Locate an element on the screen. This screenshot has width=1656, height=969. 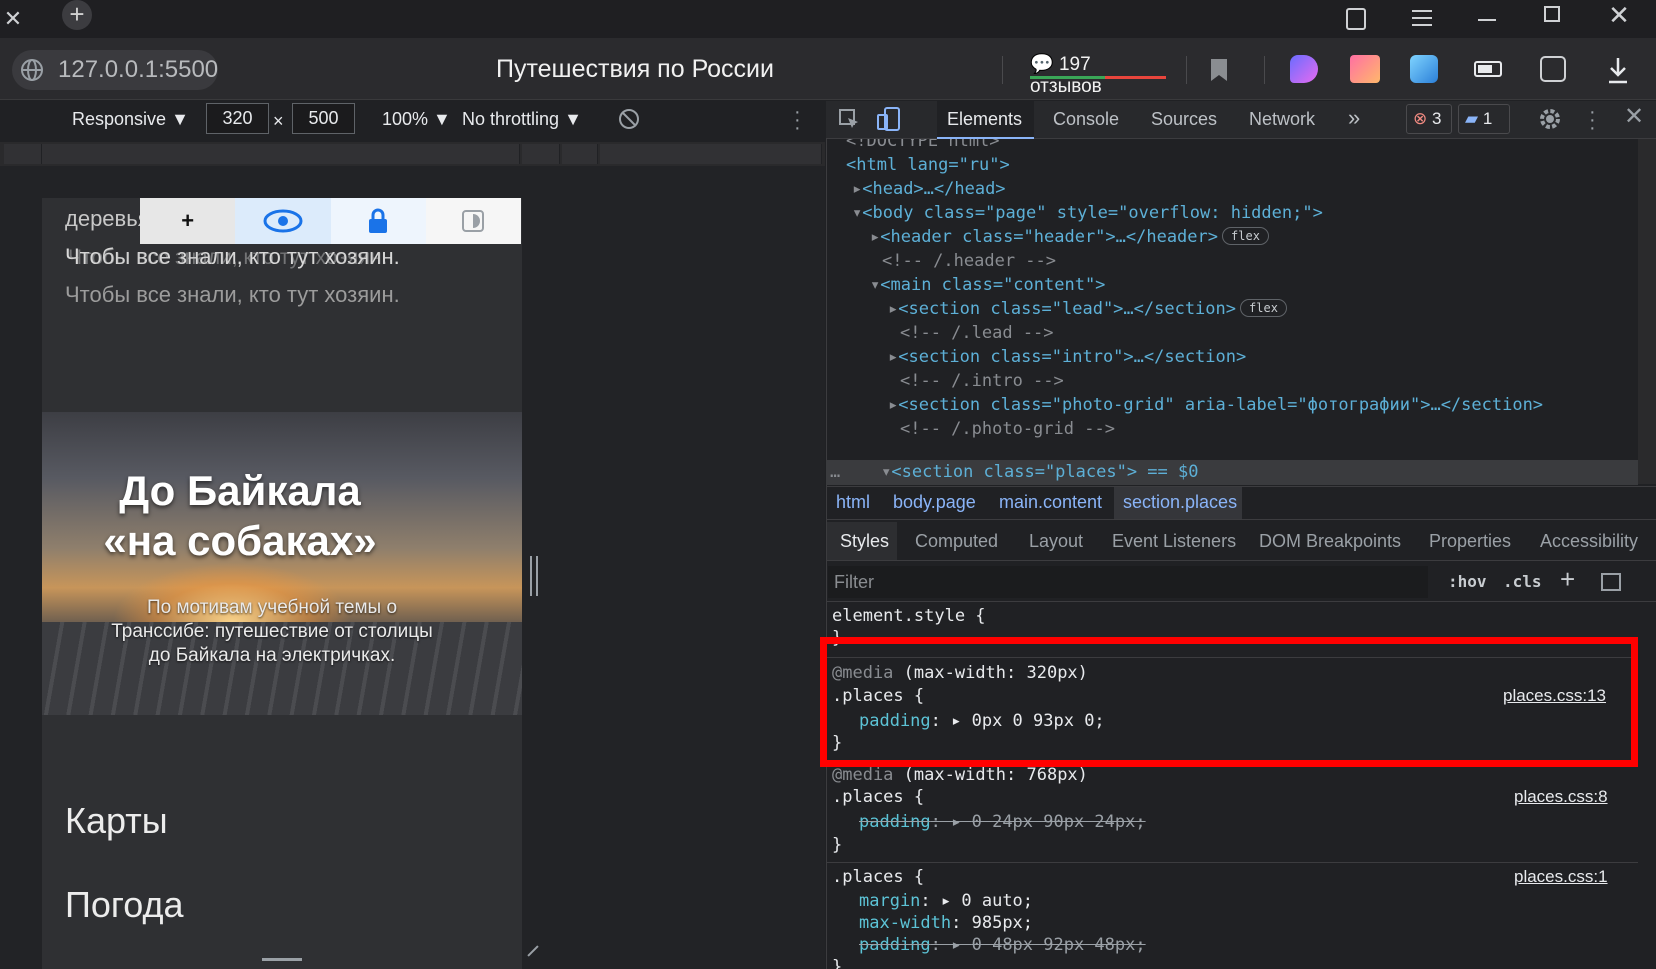
dom-comment: <!-- /.header --> is located at coordinates (969, 261).